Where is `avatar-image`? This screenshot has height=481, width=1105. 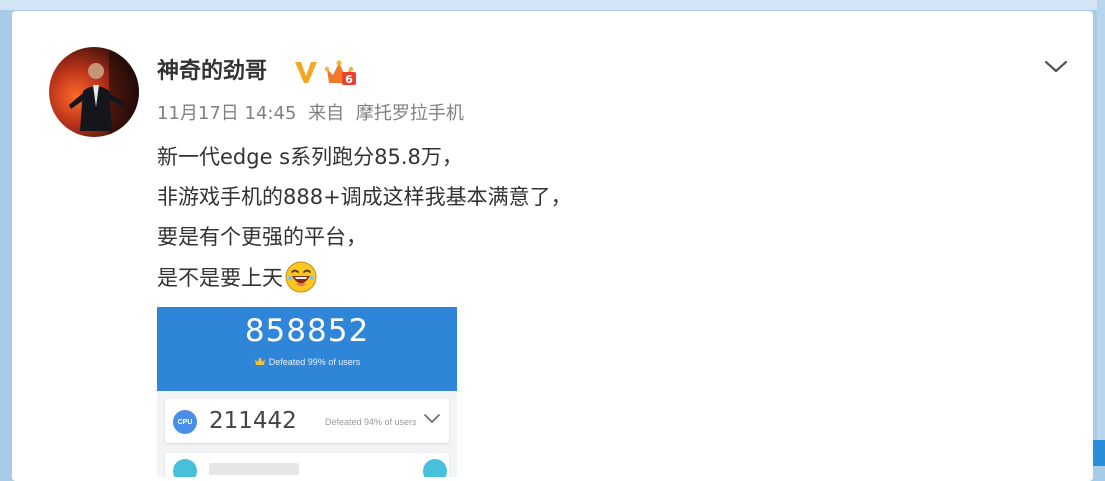 avatar-image is located at coordinates (94, 92).